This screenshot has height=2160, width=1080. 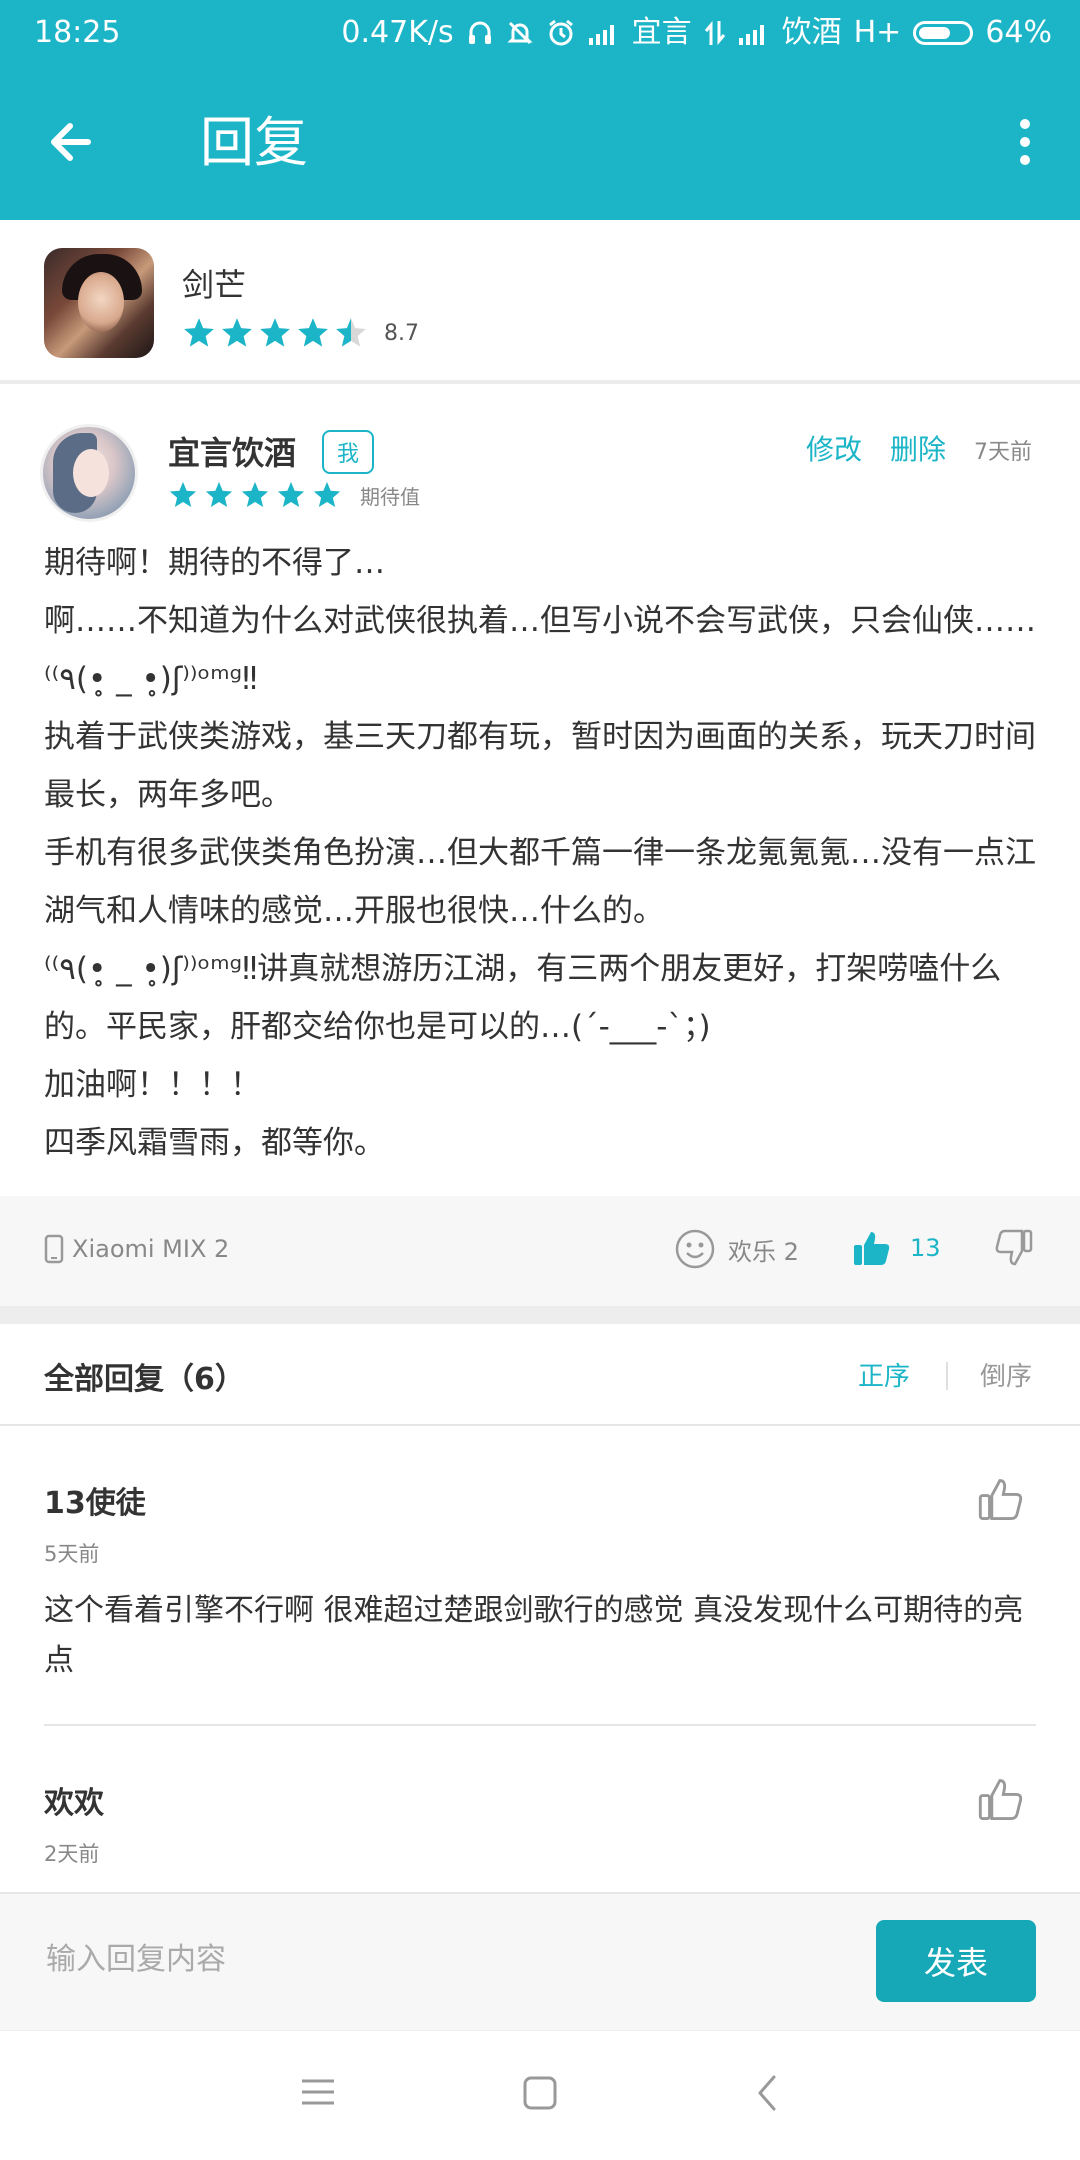 I want to click on headset-icon, so click(x=479, y=32).